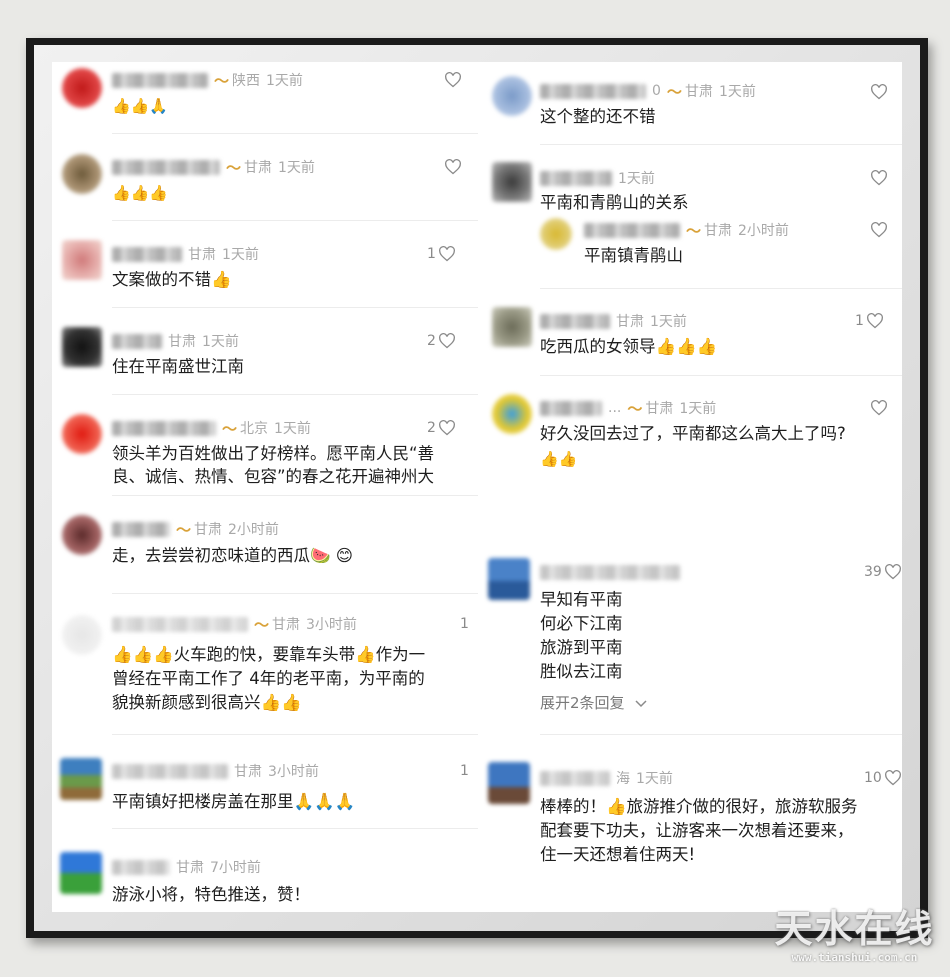  What do you see at coordinates (623, 779) in the screenshot?
I see `comment-location: 海` at bounding box center [623, 779].